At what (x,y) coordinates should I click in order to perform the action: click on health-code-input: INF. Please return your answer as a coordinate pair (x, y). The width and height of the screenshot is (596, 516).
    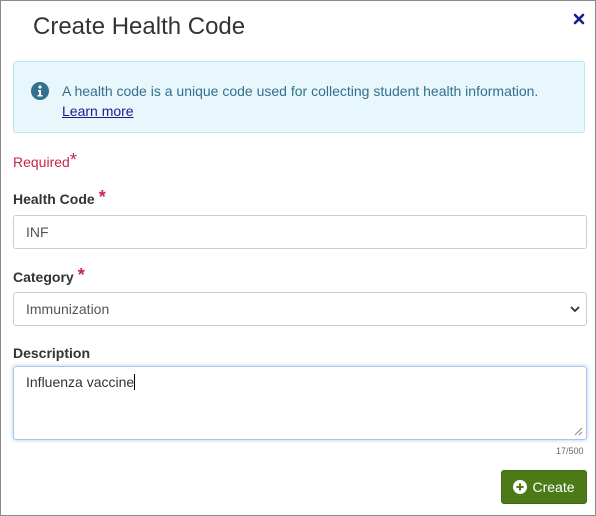
    Looking at the image, I should click on (300, 232).